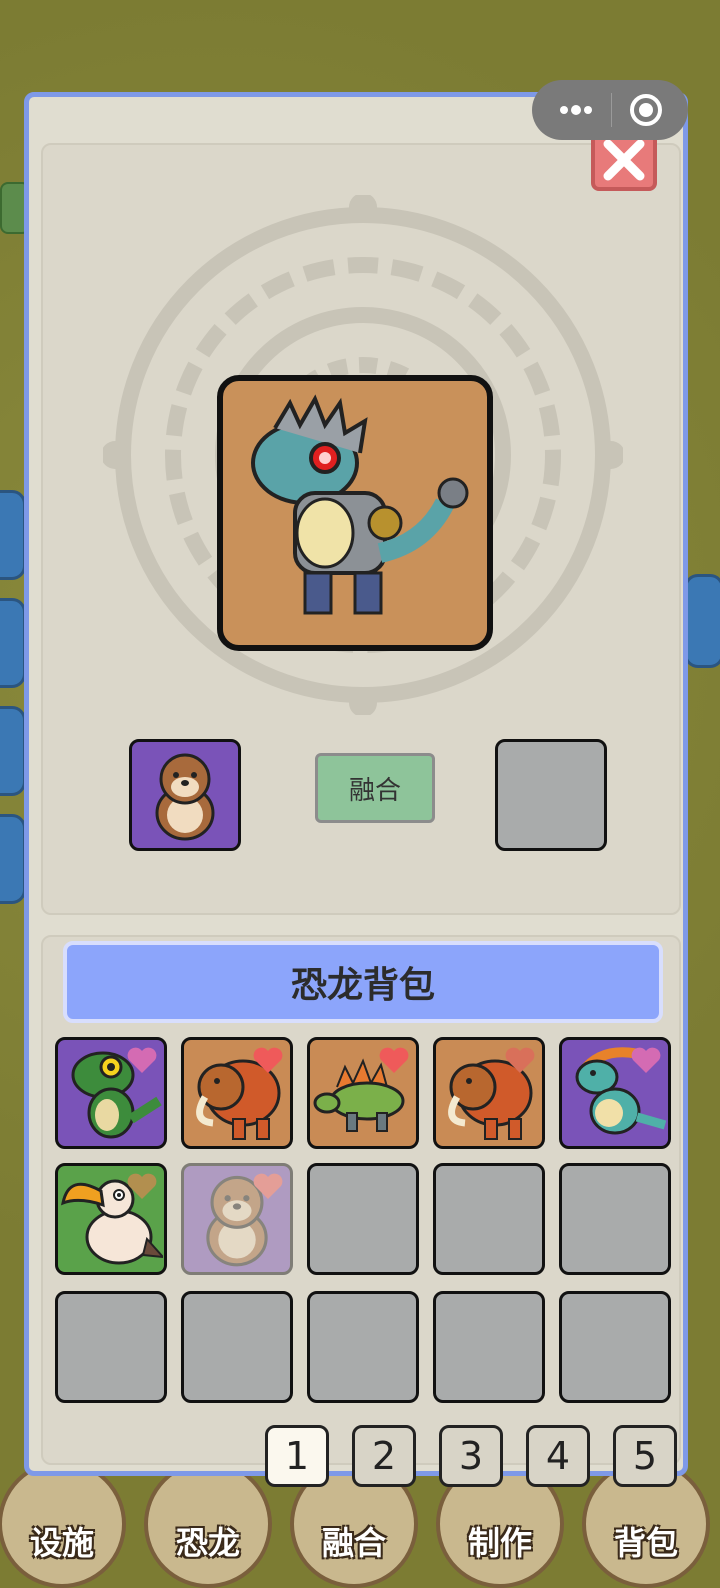 This screenshot has height=1588, width=720. Describe the element at coordinates (499, 1543) in the screenshot. I see `nav-label: 制作` at that location.